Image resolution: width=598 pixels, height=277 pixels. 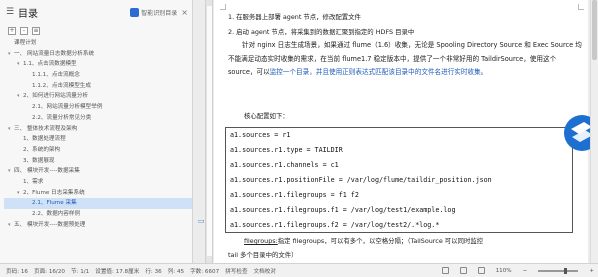 What do you see at coordinates (591, 271) in the screenshot?
I see `zoom-in-button: +` at bounding box center [591, 271].